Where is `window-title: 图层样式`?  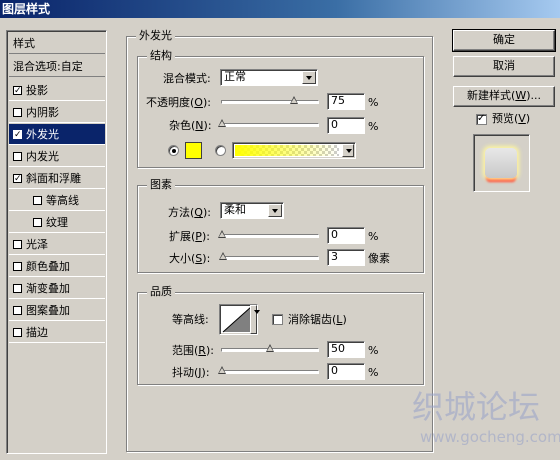 window-title: 图层样式 is located at coordinates (26, 9).